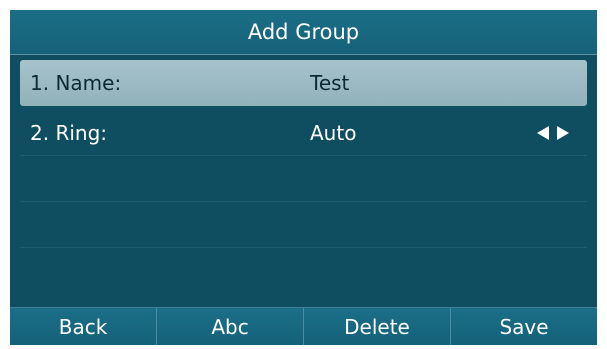  Describe the element at coordinates (303, 133) in the screenshot. I see `ring-field-row: 2. Ring: Auto` at that location.